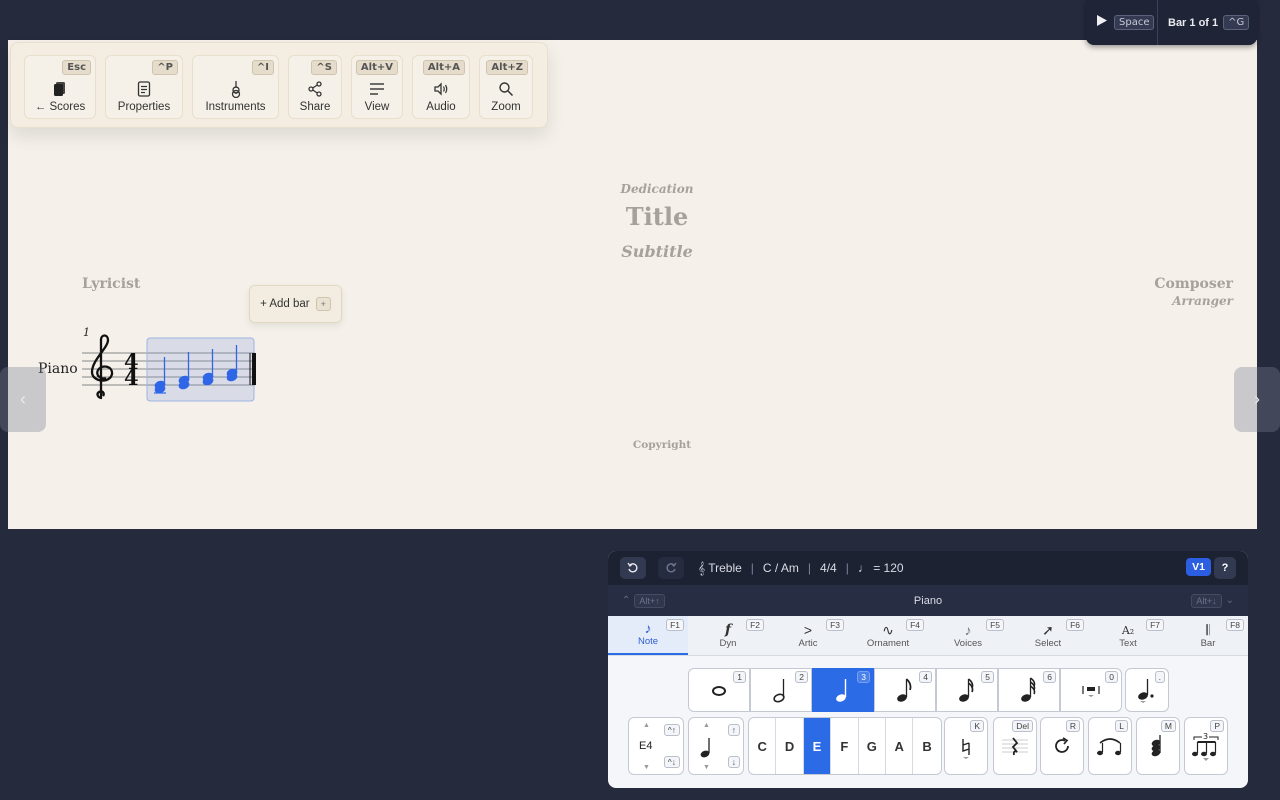  What do you see at coordinates (656, 746) in the screenshot?
I see `octave-selector: ▲ ▼ E4 ^↑ ^↓` at bounding box center [656, 746].